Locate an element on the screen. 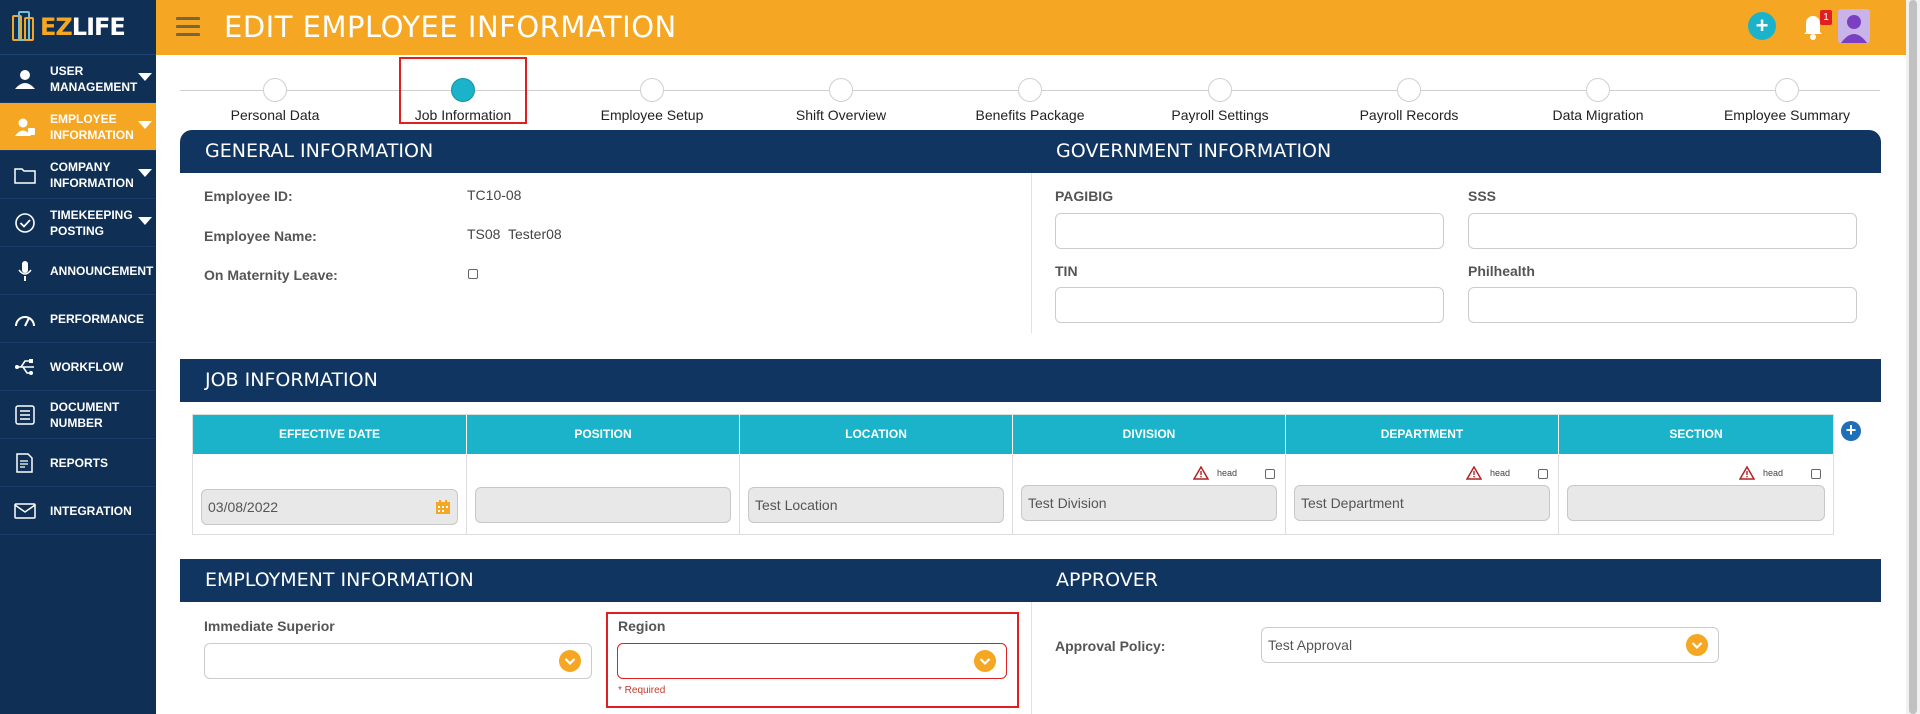 This screenshot has height=714, width=1920. sidebar-item-company-information: COMPANY INFORMATION is located at coordinates (78, 175).